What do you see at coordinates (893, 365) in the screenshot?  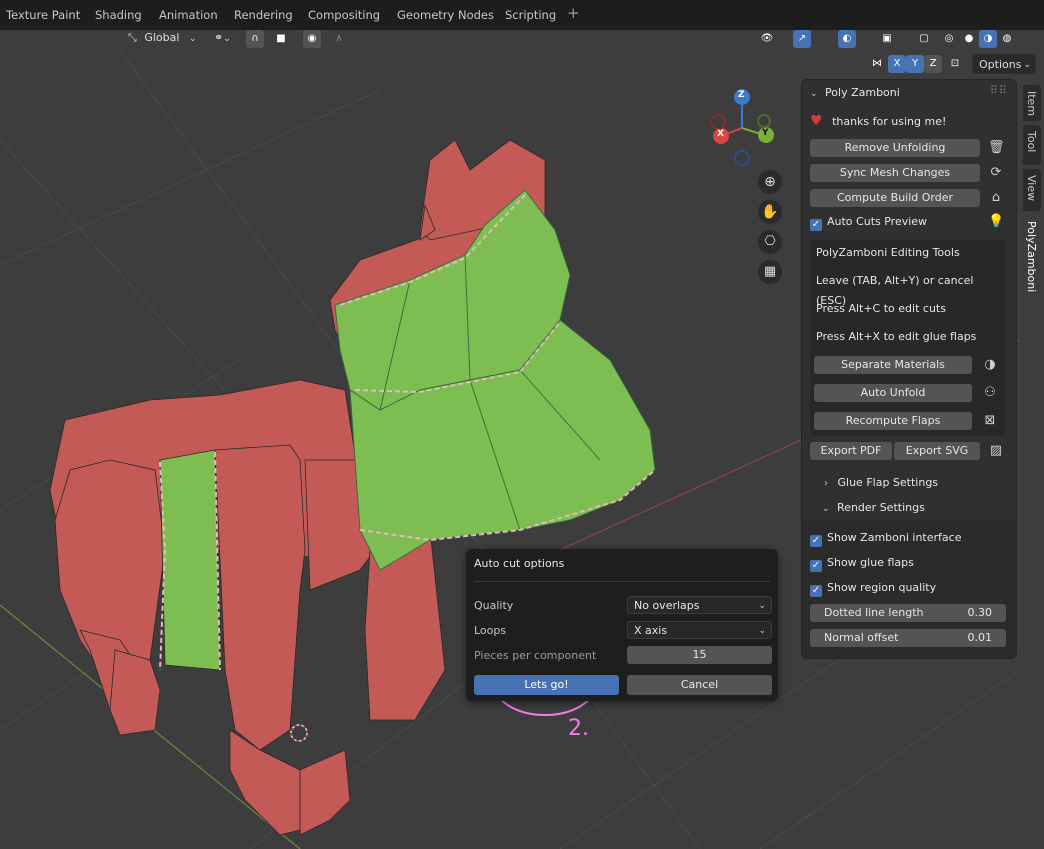 I see `separate-materials-button: Separate Materials` at bounding box center [893, 365].